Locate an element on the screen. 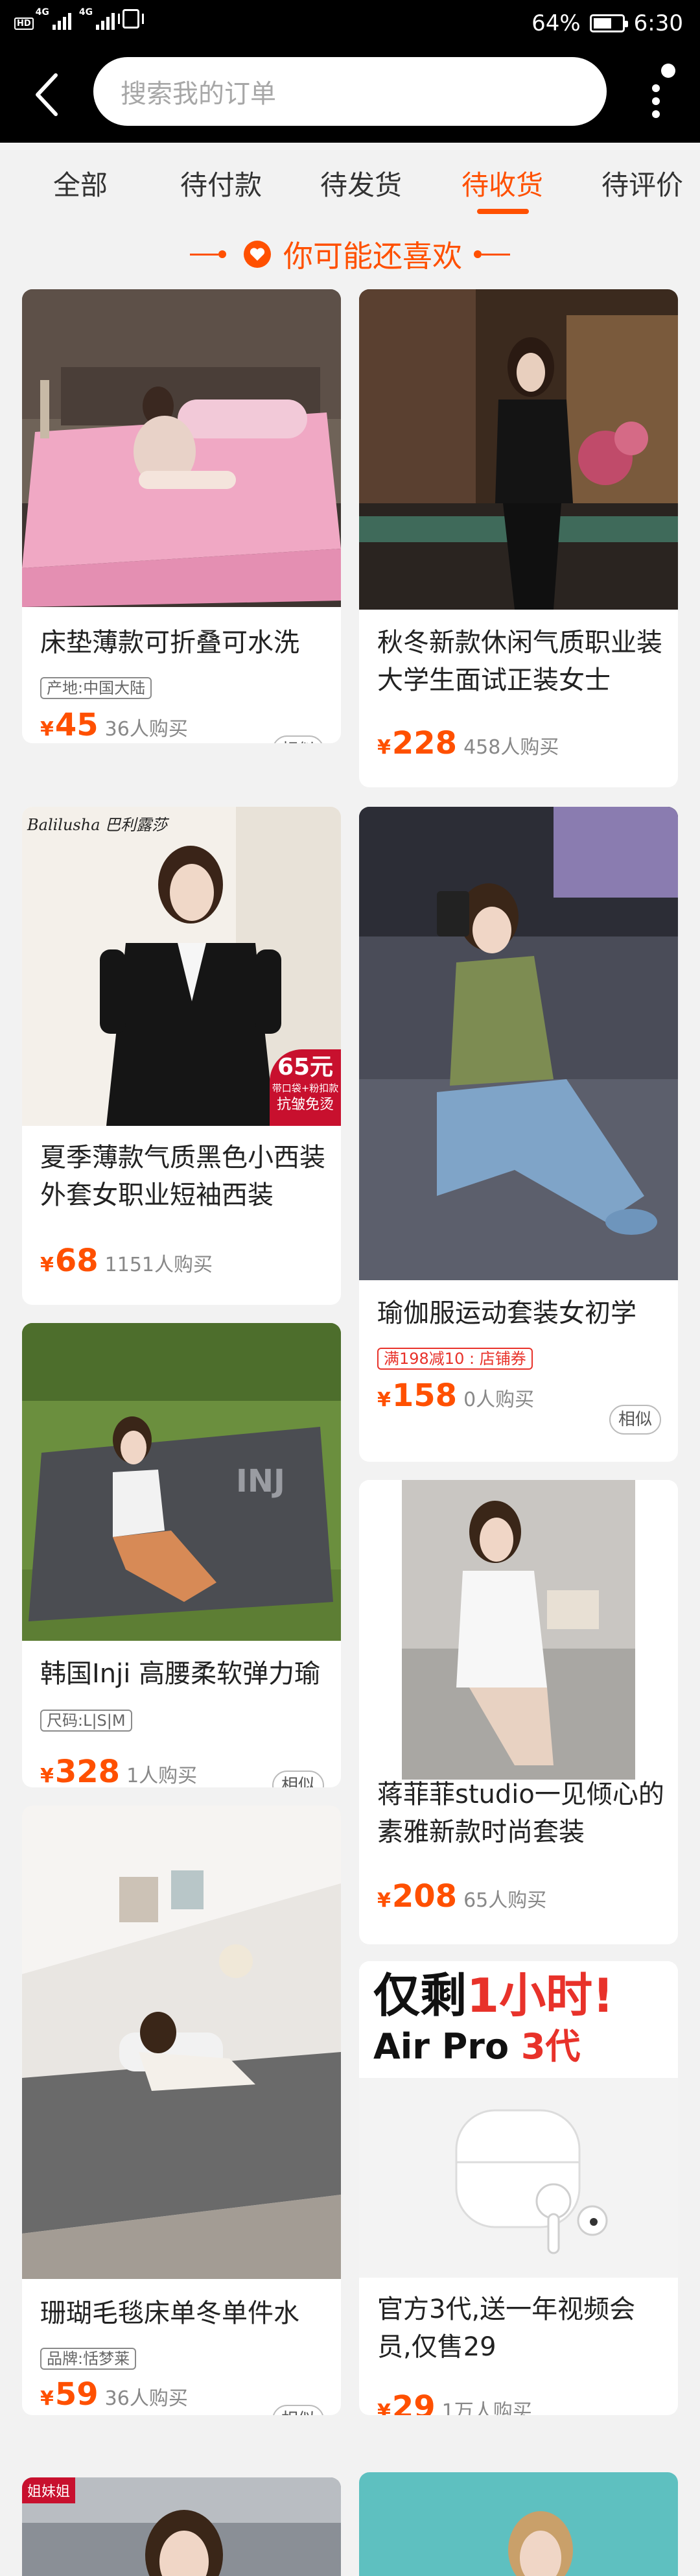  product-card: 瑜伽服运动套装女初学 满198减10 : 店铺券 ¥ 158 0人购买 相似 is located at coordinates (518, 1134).